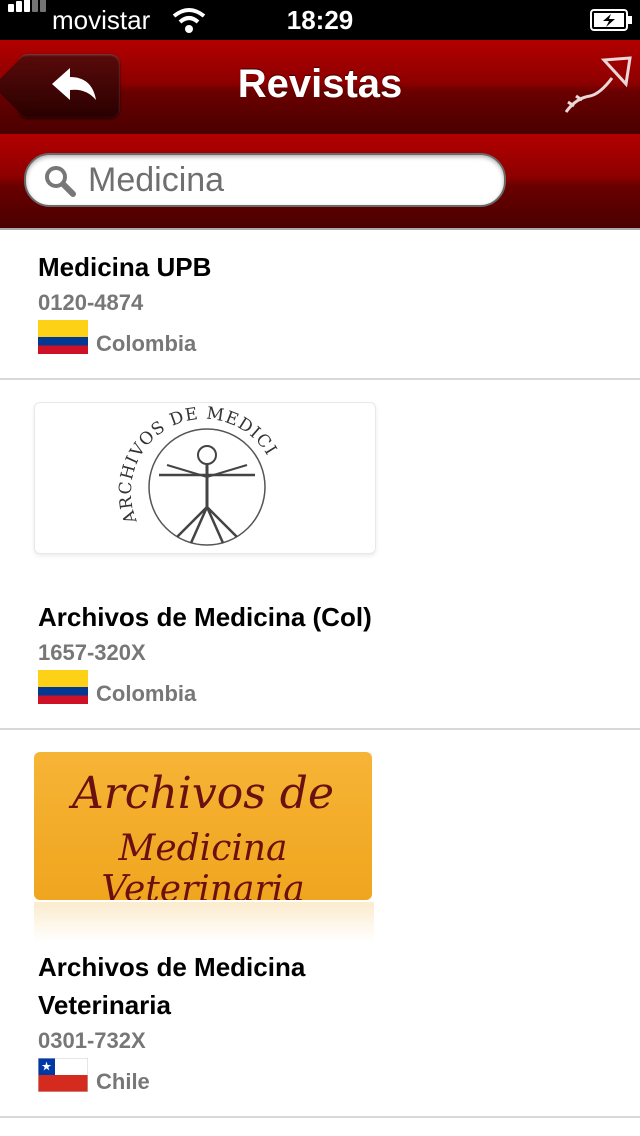 The image size is (640, 1136). I want to click on search-field, so click(265, 180).